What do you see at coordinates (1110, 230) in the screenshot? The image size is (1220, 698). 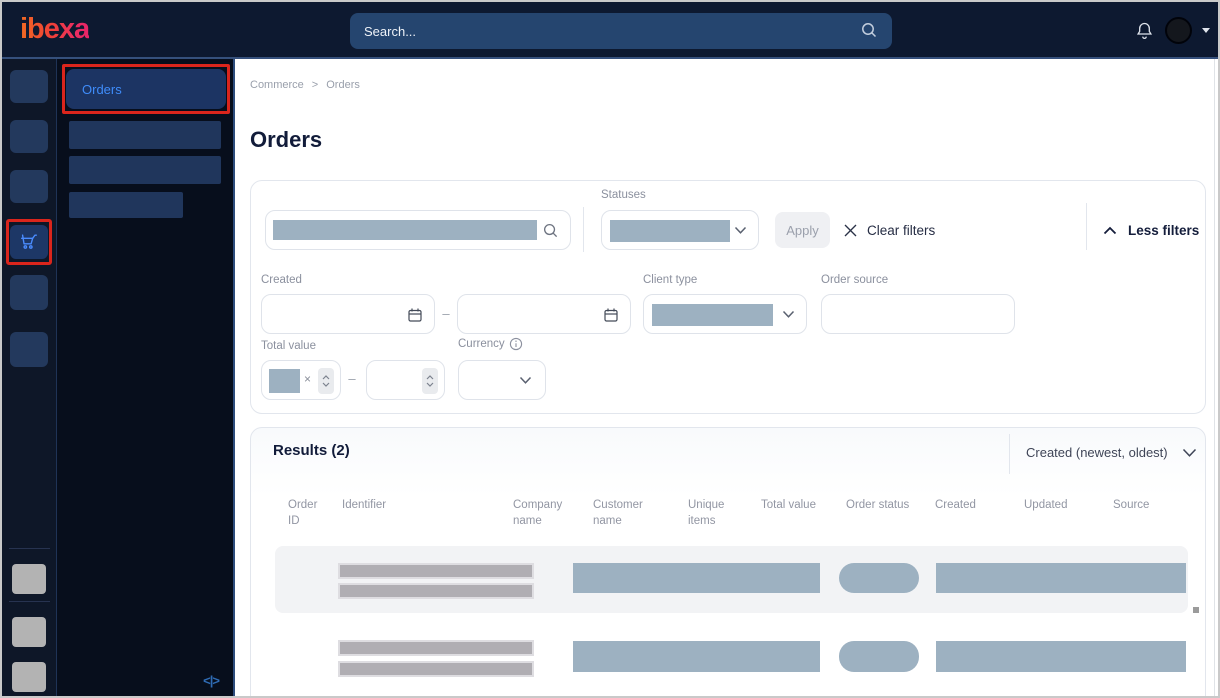 I see `chevron-up-icon` at bounding box center [1110, 230].